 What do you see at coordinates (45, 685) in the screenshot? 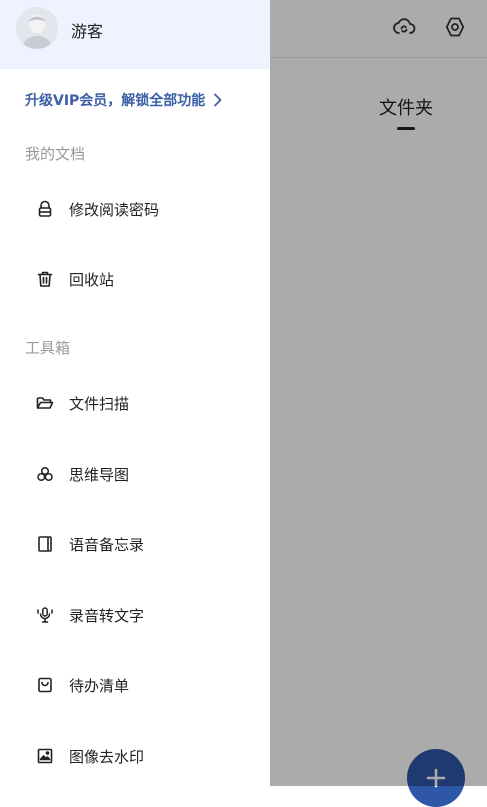
I see `todo-icon` at bounding box center [45, 685].